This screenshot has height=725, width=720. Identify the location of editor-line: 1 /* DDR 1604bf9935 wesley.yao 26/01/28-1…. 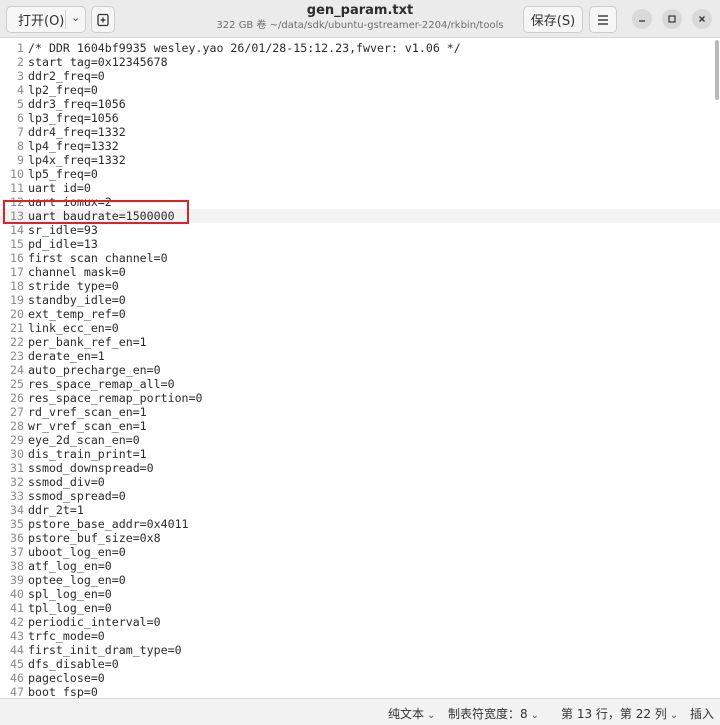
(360, 48).